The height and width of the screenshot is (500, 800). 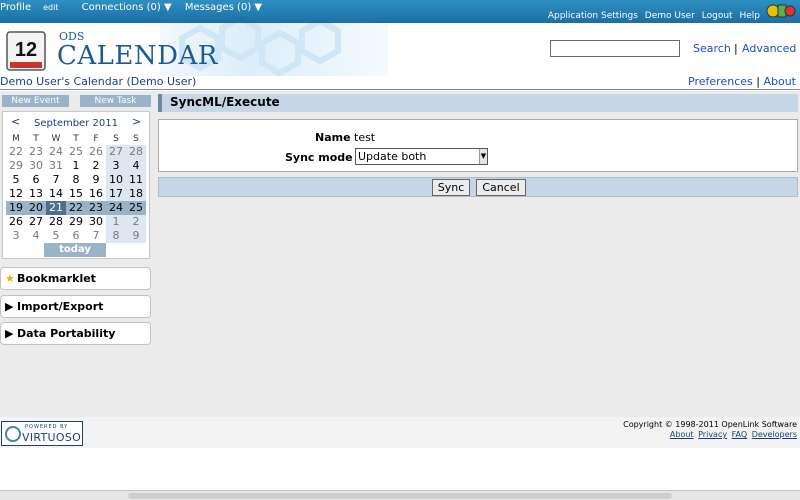 I want to click on demo-user-link: Demo User, so click(x=670, y=16).